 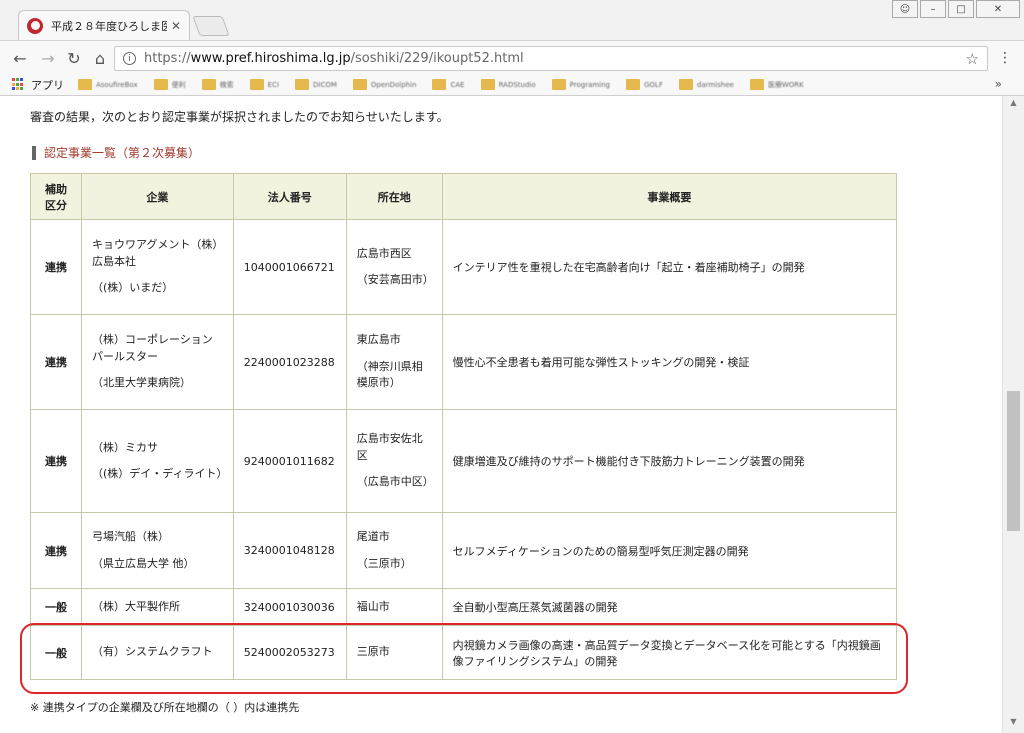 I want to click on vertical-scrollbar: ▲ ▼, so click(x=1013, y=414).